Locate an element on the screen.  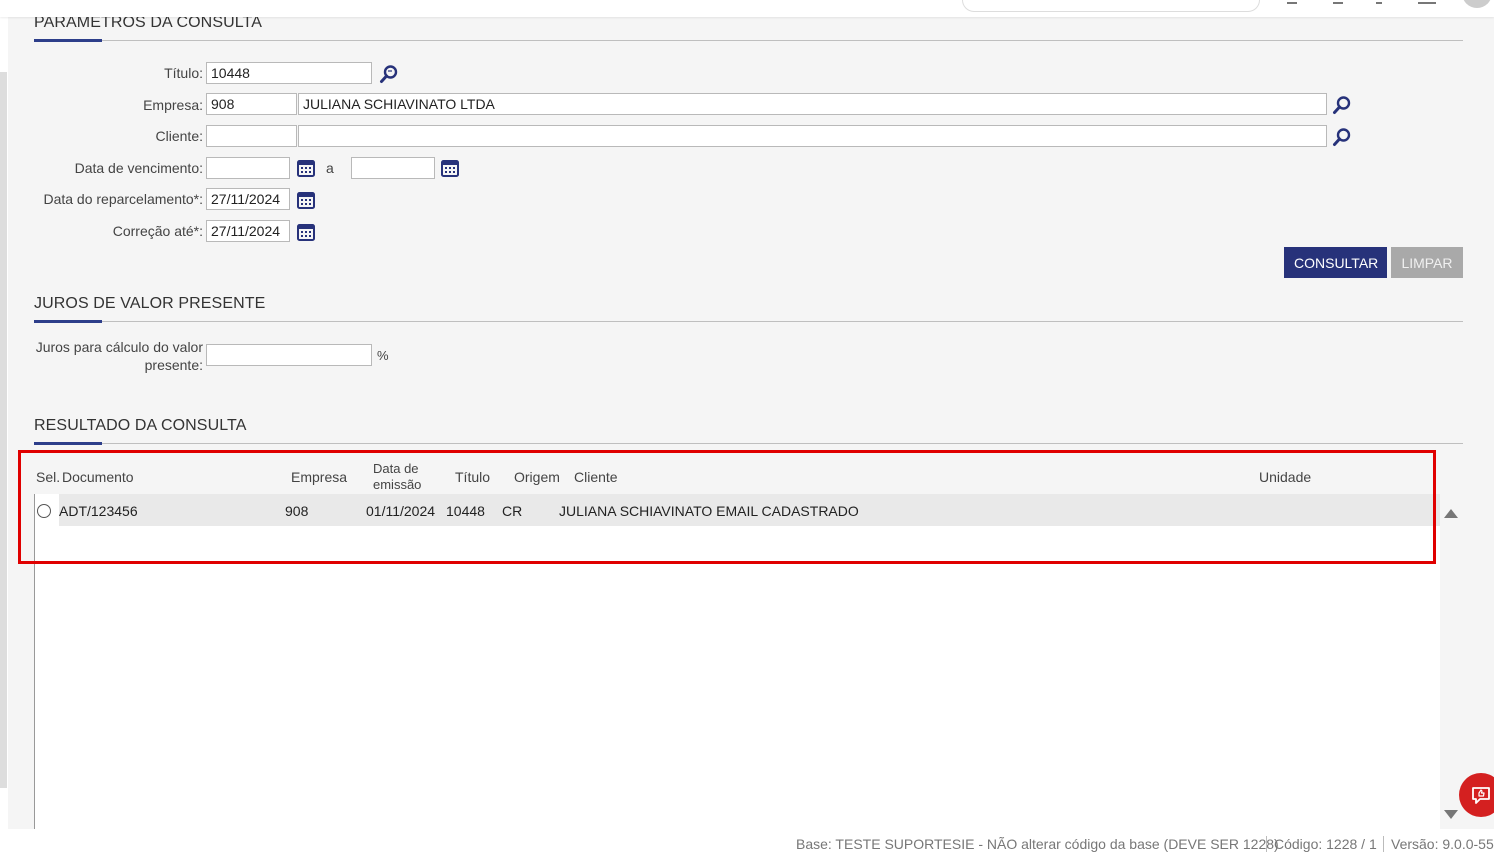
apps-grid-icon is located at coordinates (1427, 2).